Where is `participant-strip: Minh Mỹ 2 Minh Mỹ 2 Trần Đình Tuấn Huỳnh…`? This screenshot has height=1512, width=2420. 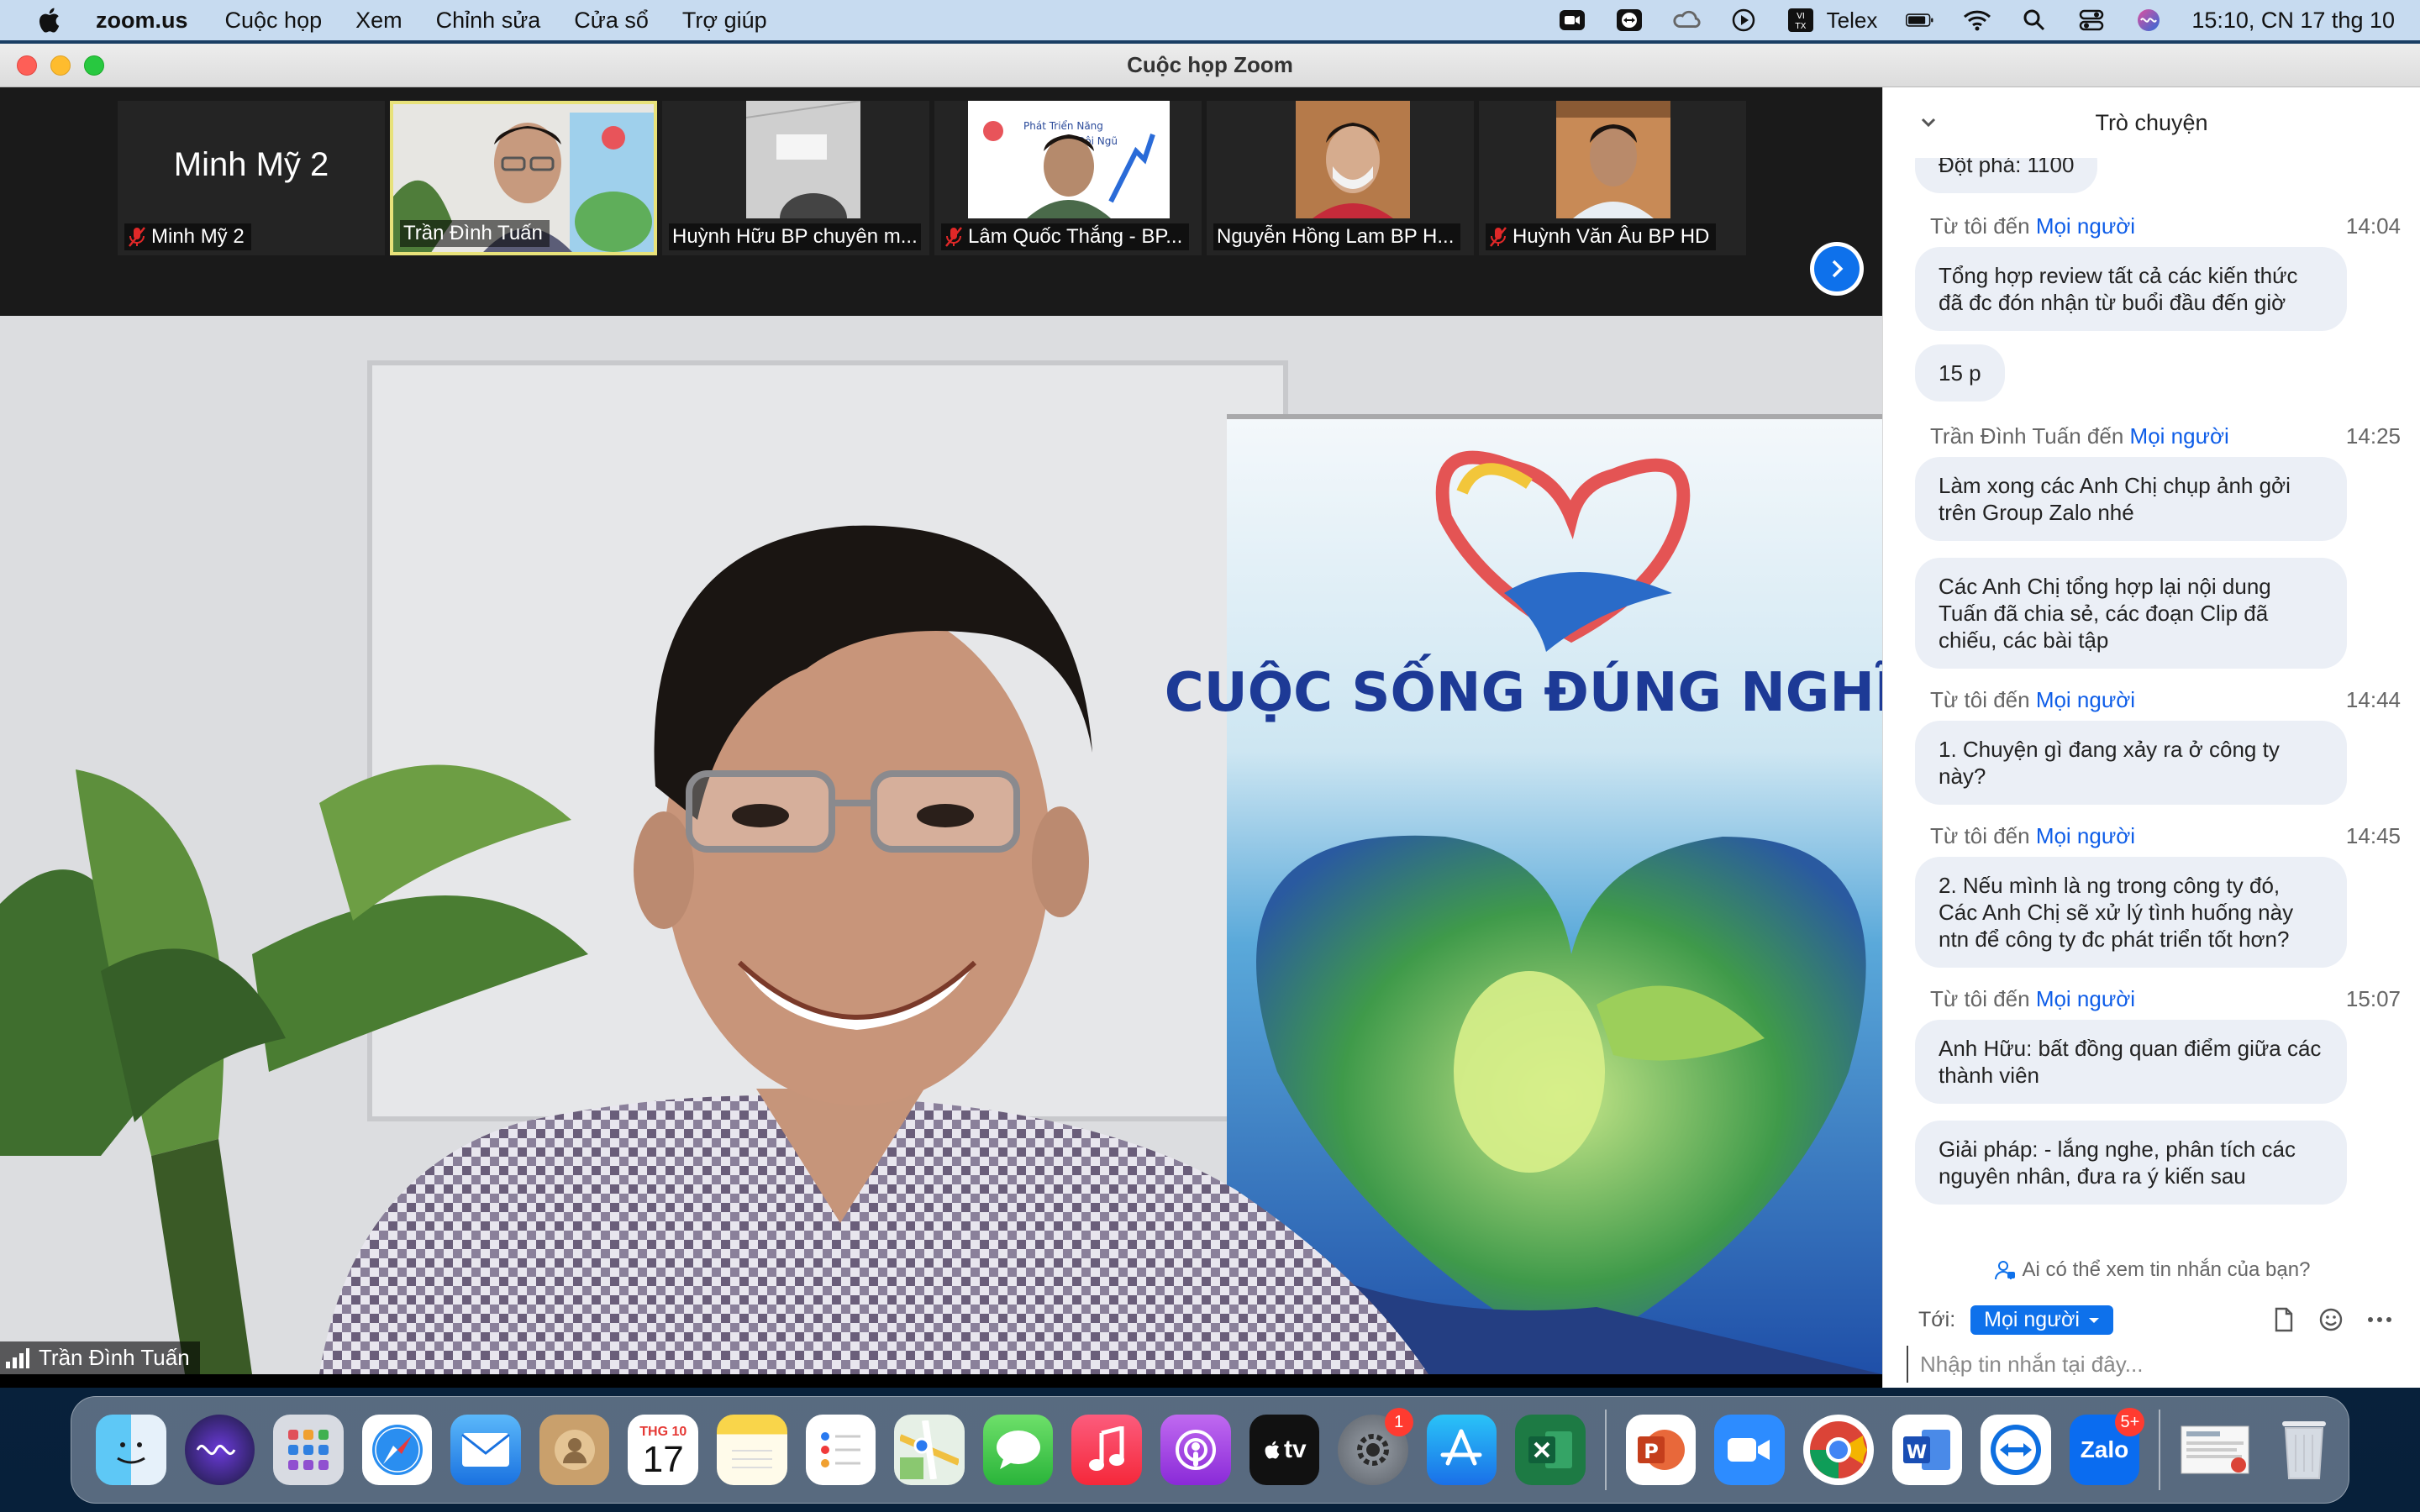
participant-strip: Minh Mỹ 2 Minh Mỹ 2 Trần Đình Tuấn Huỳnh… is located at coordinates (941, 201).